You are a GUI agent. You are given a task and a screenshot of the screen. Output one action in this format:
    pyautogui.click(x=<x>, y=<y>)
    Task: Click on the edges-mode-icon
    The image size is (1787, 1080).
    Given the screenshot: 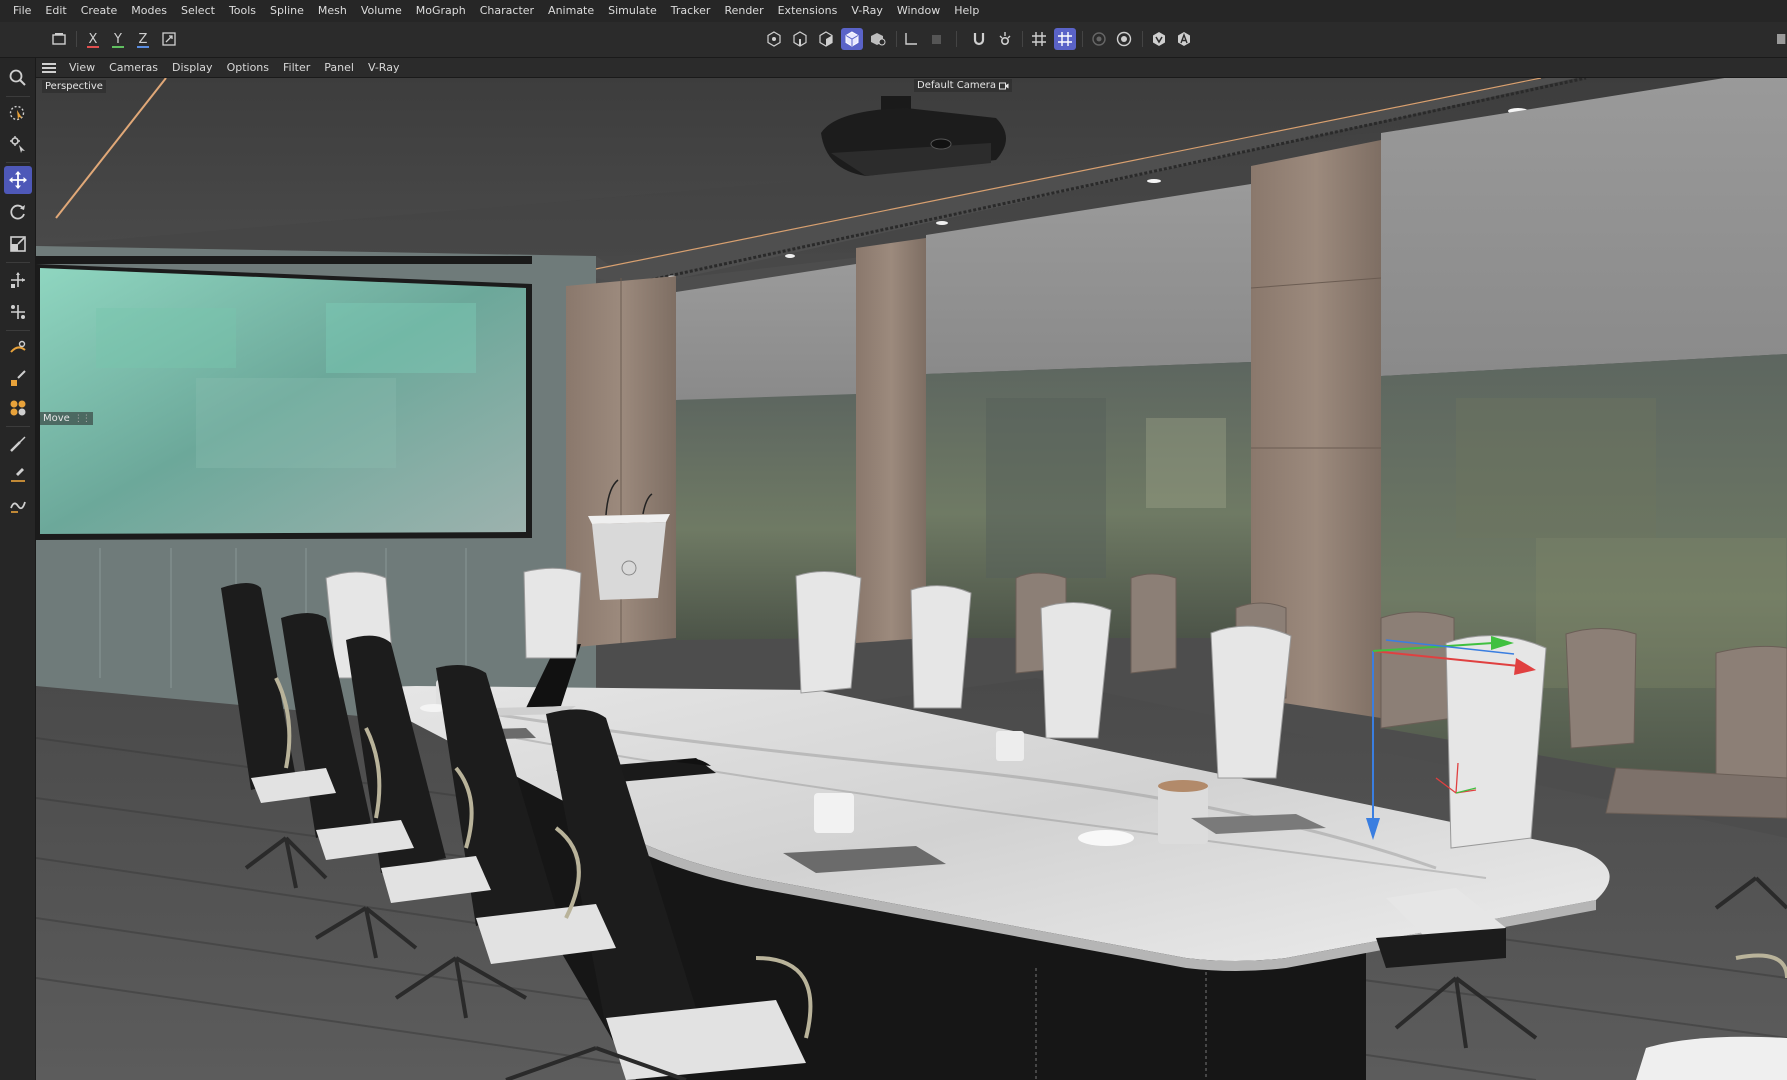 What is the action you would take?
    pyautogui.click(x=800, y=39)
    